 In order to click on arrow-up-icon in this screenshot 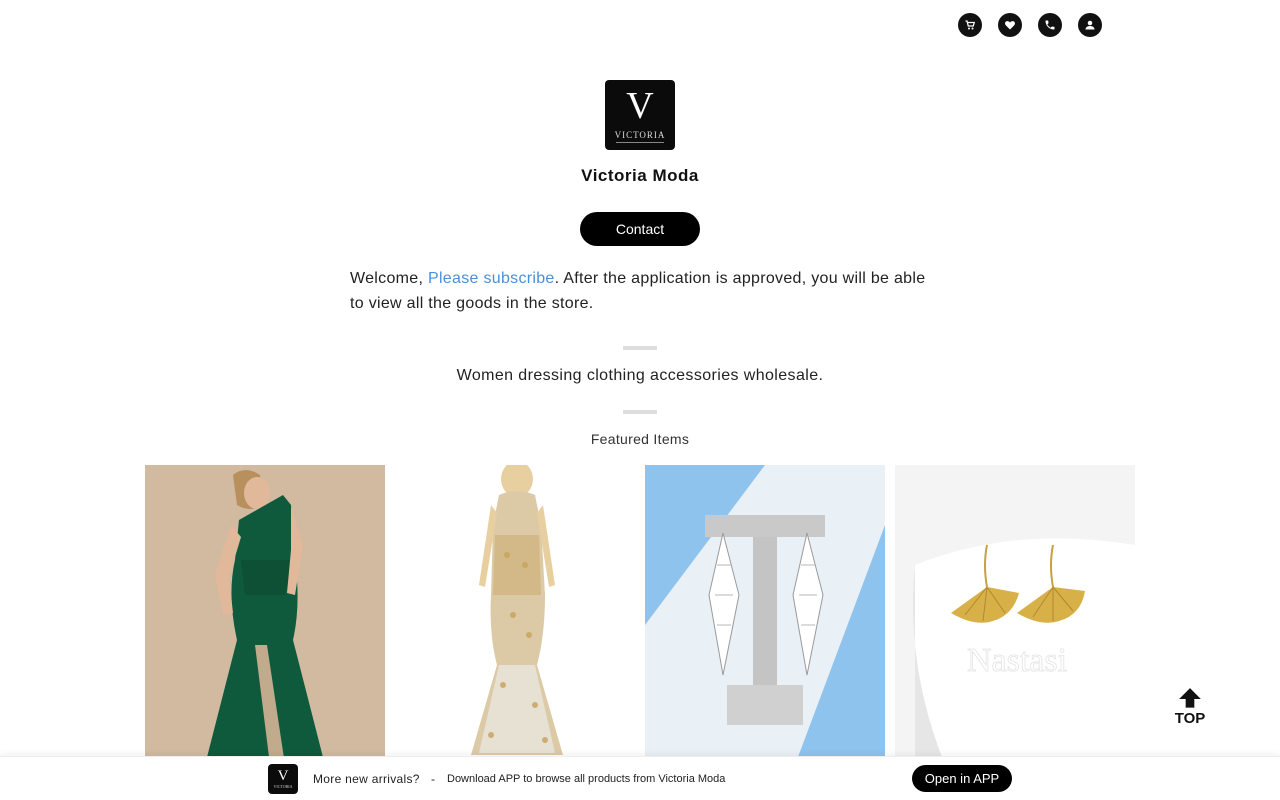, I will do `click(1190, 698)`.